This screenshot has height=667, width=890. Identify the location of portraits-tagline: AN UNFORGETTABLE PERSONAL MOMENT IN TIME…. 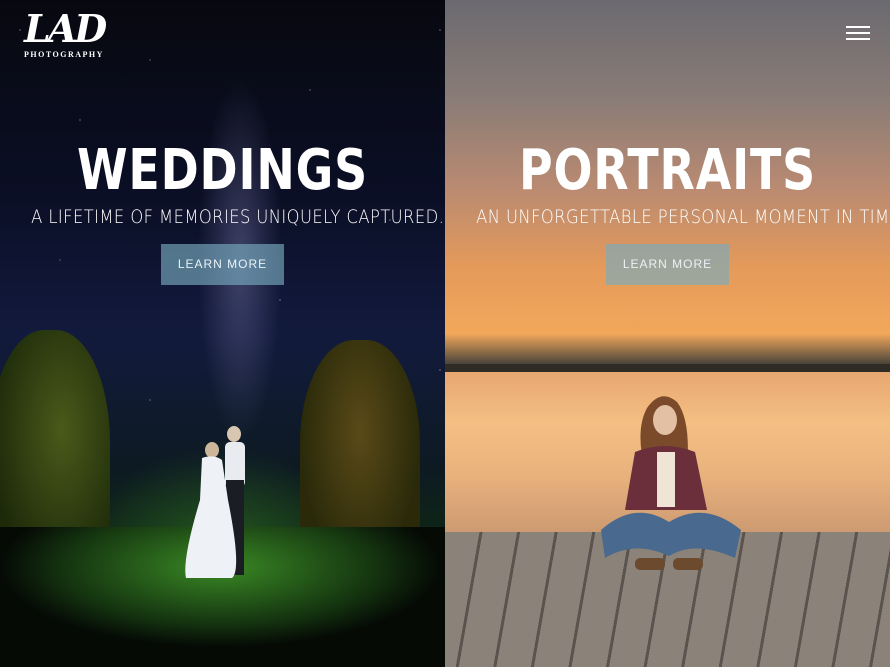
(683, 217).